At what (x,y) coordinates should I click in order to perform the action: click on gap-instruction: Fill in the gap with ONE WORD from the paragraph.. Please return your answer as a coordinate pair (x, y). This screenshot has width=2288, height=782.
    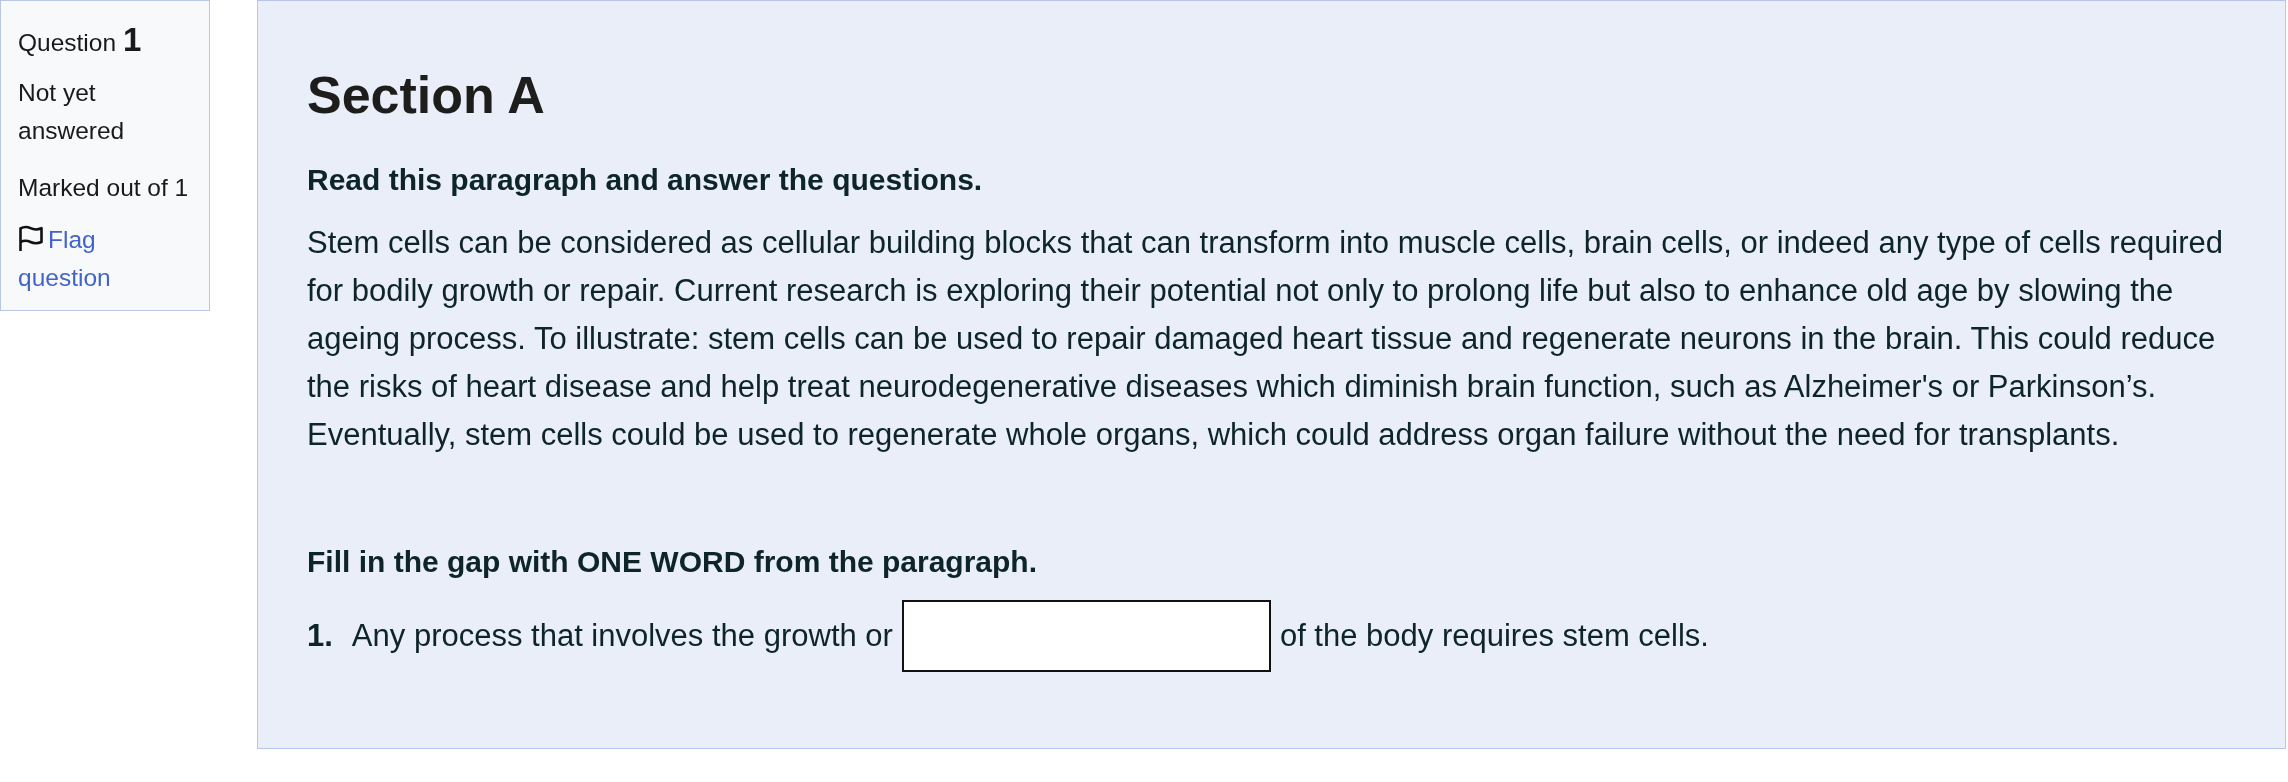
    Looking at the image, I should click on (672, 562).